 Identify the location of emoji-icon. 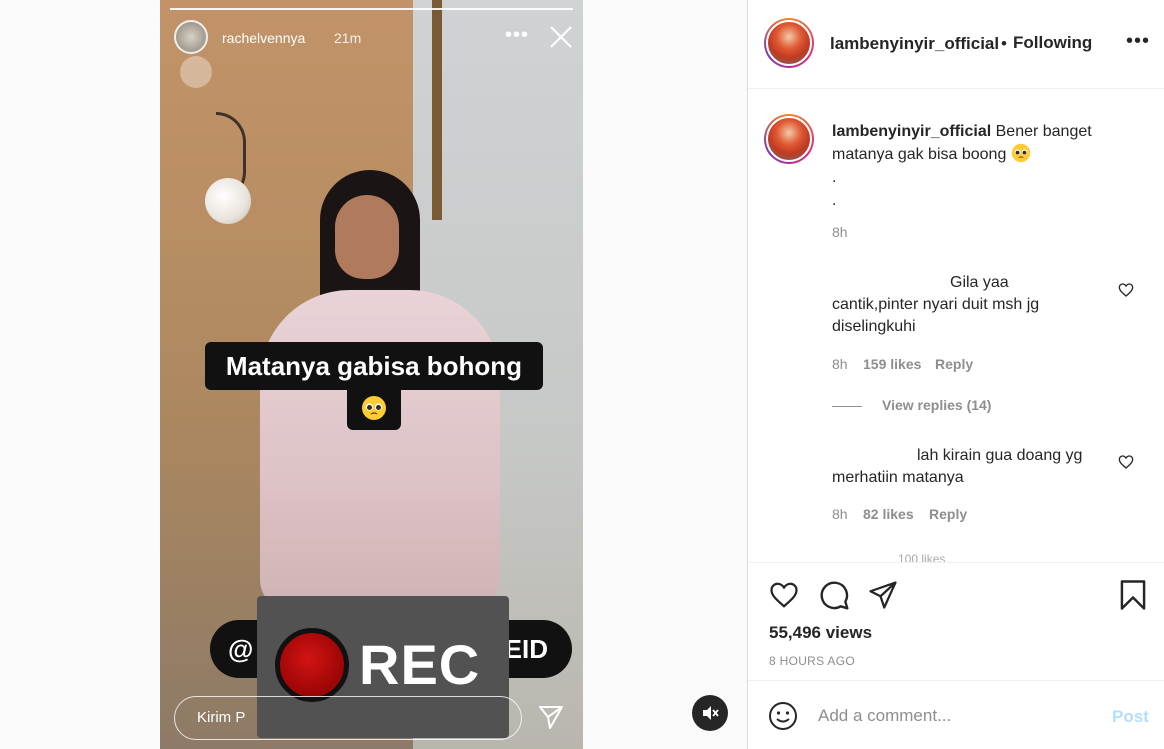
(783, 716).